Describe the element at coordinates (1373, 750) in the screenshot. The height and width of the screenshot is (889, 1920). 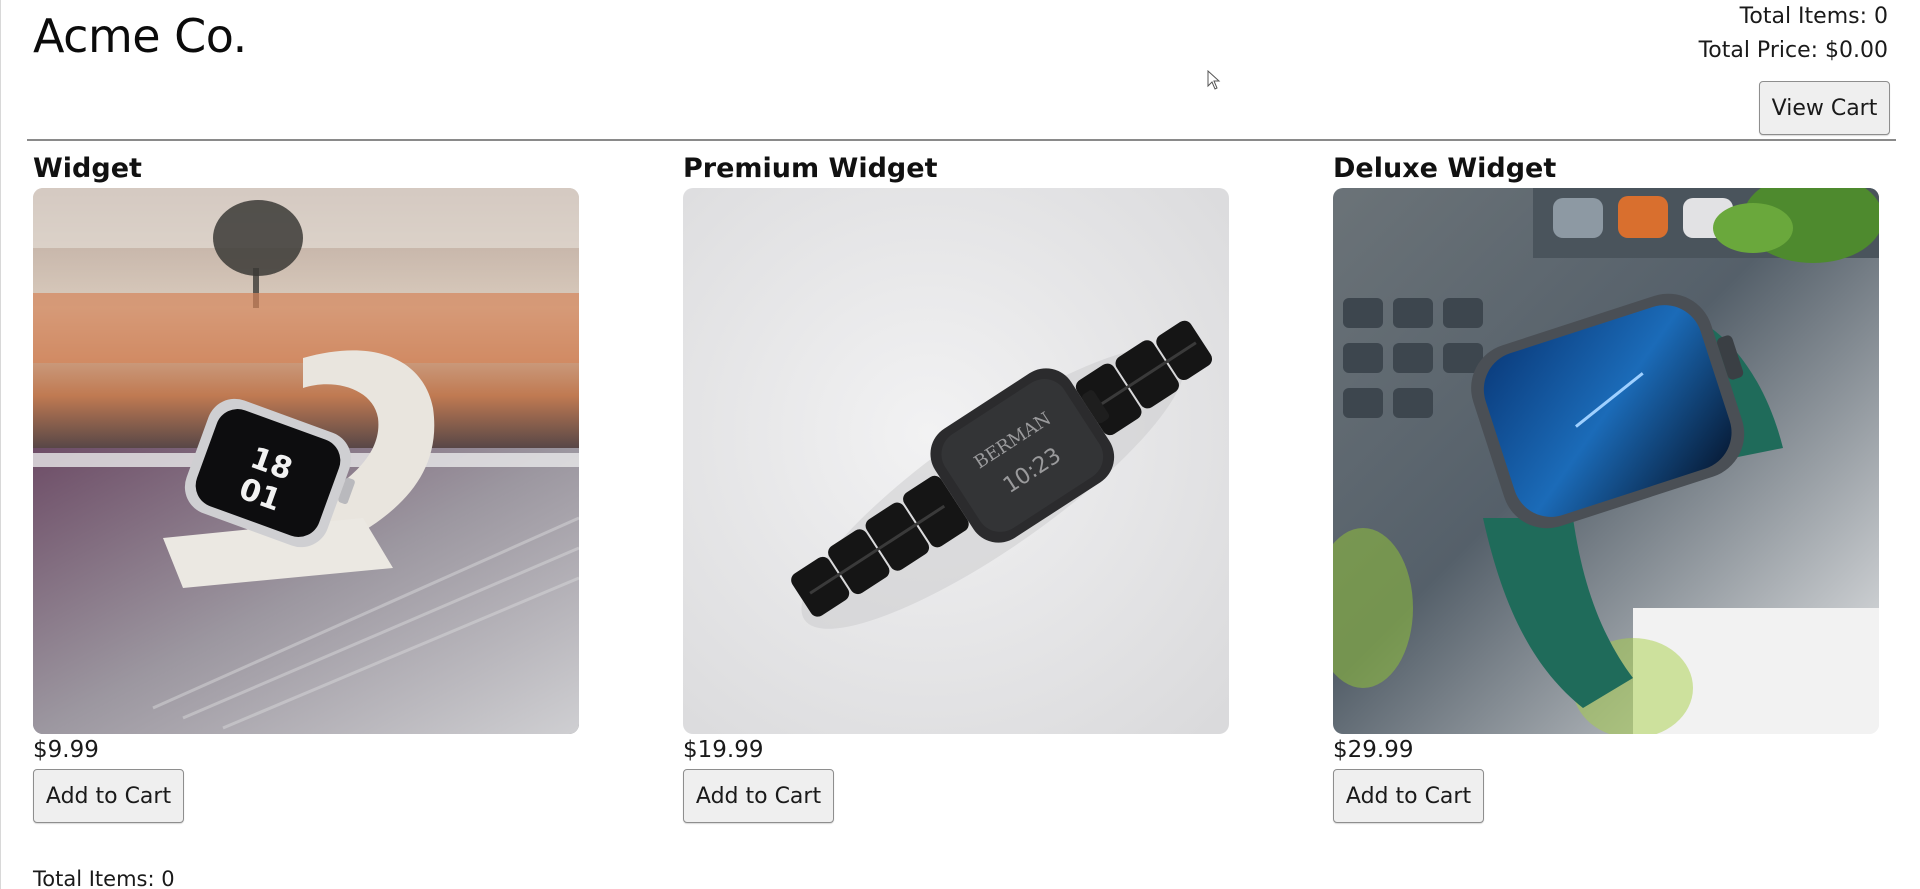
I see `product-price: $29.99` at that location.